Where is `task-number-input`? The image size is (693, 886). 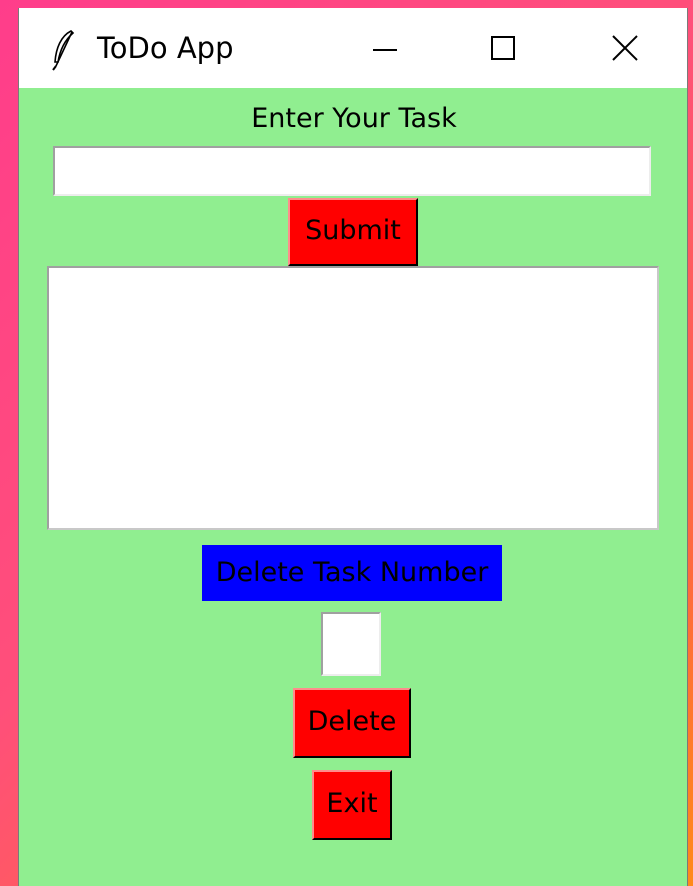 task-number-input is located at coordinates (351, 644).